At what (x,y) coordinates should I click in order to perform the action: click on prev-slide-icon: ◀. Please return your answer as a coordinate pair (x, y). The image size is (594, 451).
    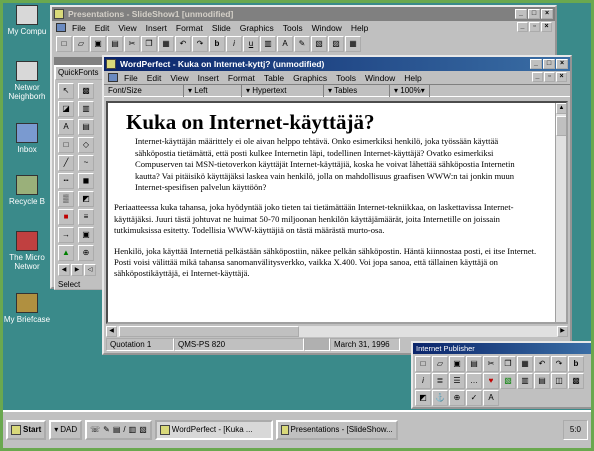
    Looking at the image, I should click on (64, 270).